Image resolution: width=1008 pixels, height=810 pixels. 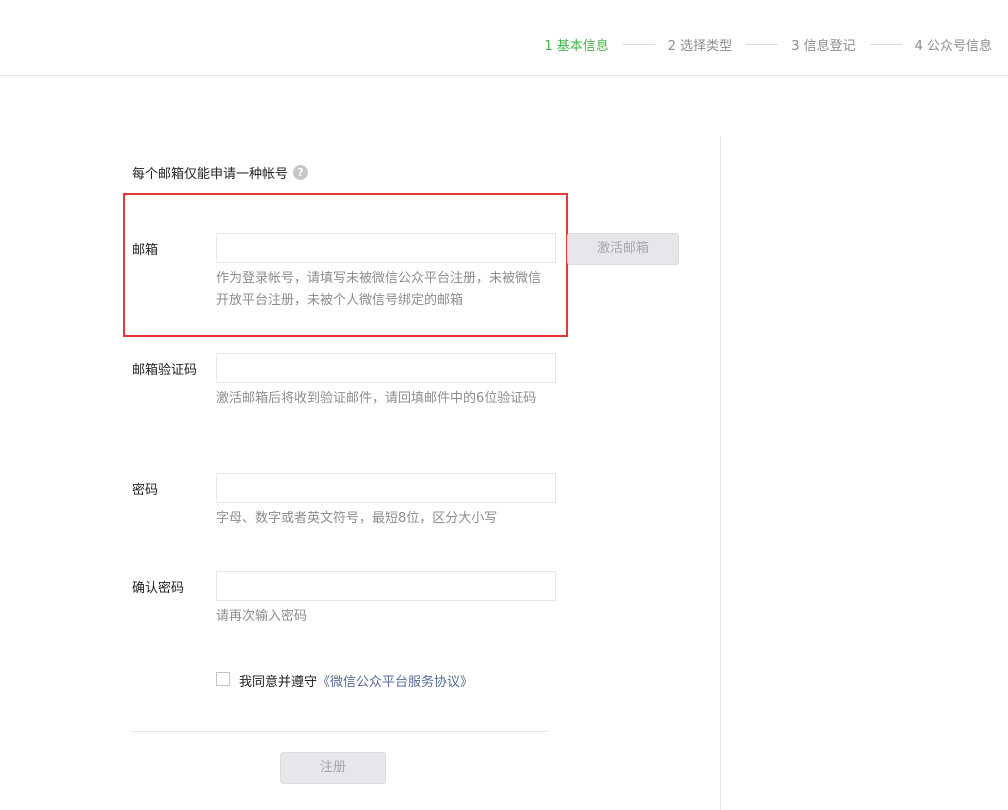 What do you see at coordinates (357, 518) in the screenshot?
I see `password-tip: 字母、数字或者英文符号，最短8位，区分大小写` at bounding box center [357, 518].